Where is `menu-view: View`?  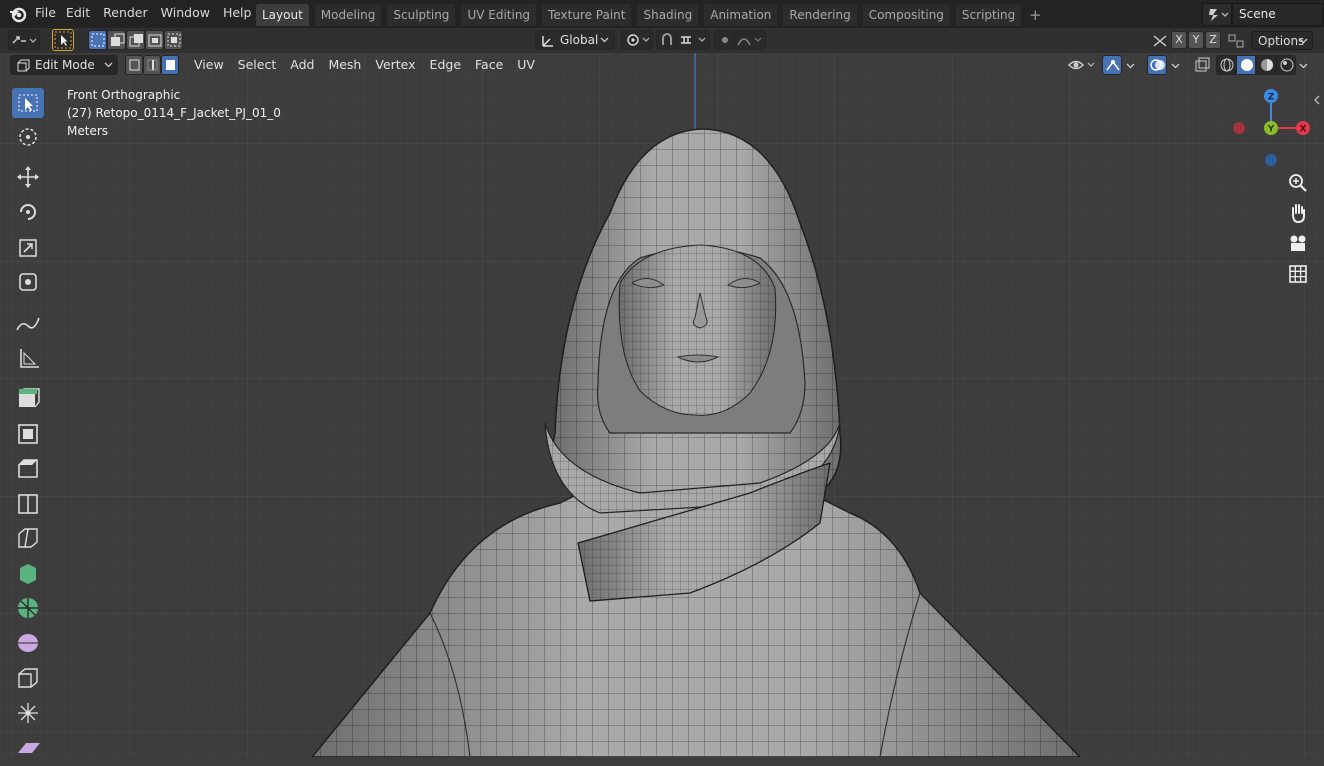
menu-view: View is located at coordinates (209, 65).